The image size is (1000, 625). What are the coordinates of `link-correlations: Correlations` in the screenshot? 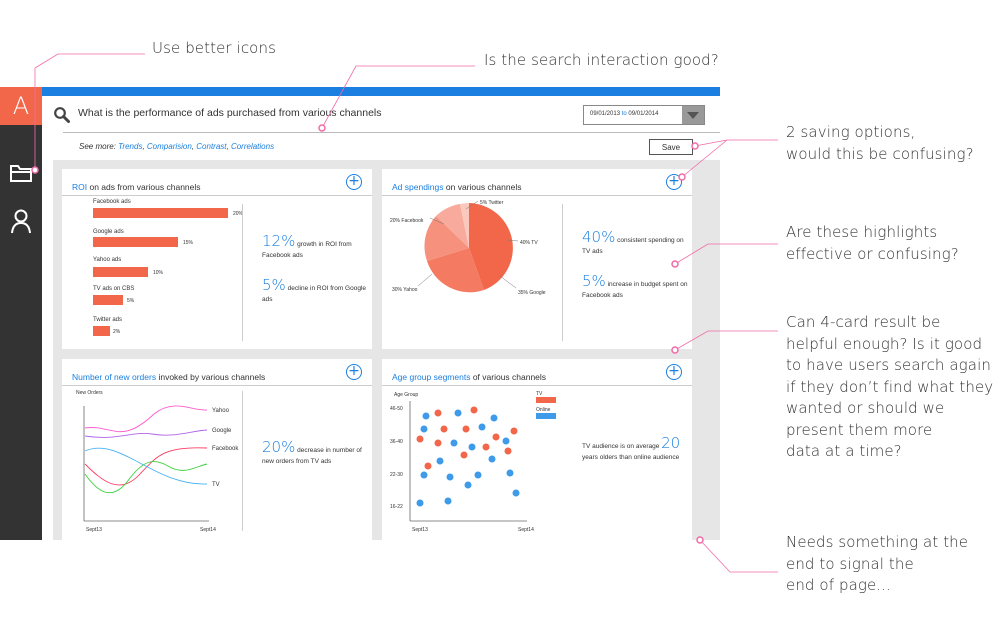 It's located at (252, 146).